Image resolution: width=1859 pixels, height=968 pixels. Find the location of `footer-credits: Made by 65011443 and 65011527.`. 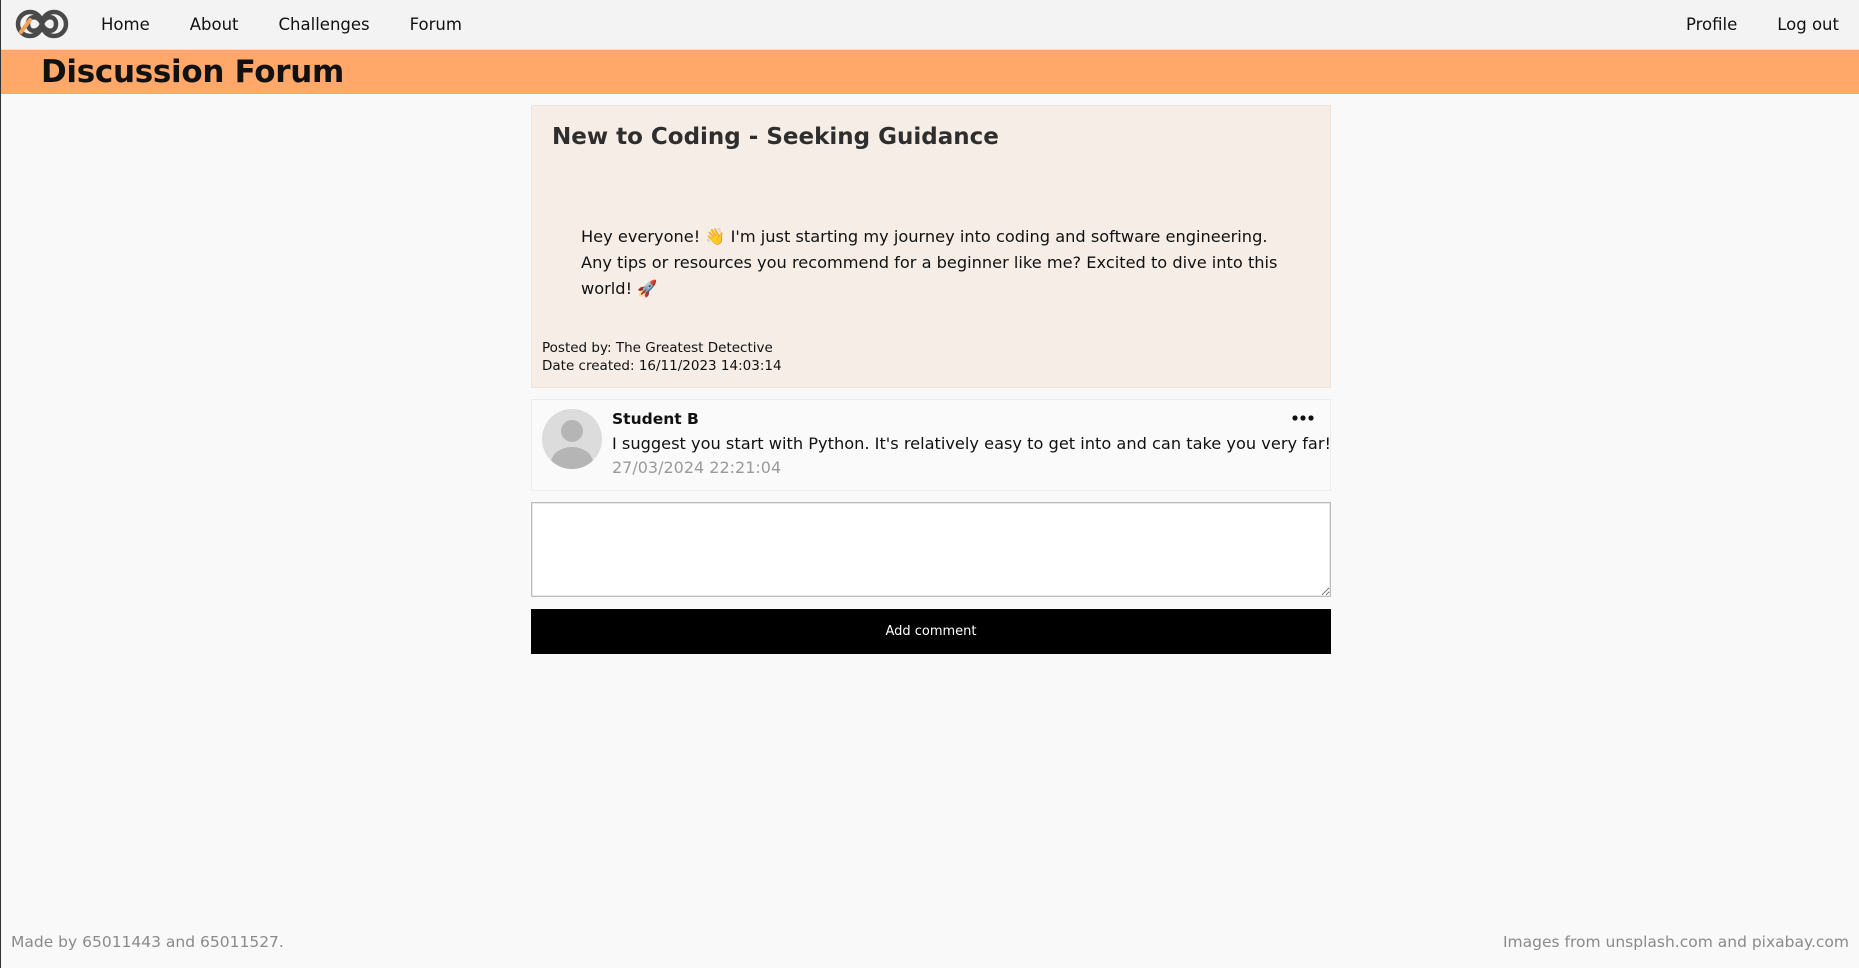

footer-credits: Made by 65011443 and 65011527. is located at coordinates (147, 942).